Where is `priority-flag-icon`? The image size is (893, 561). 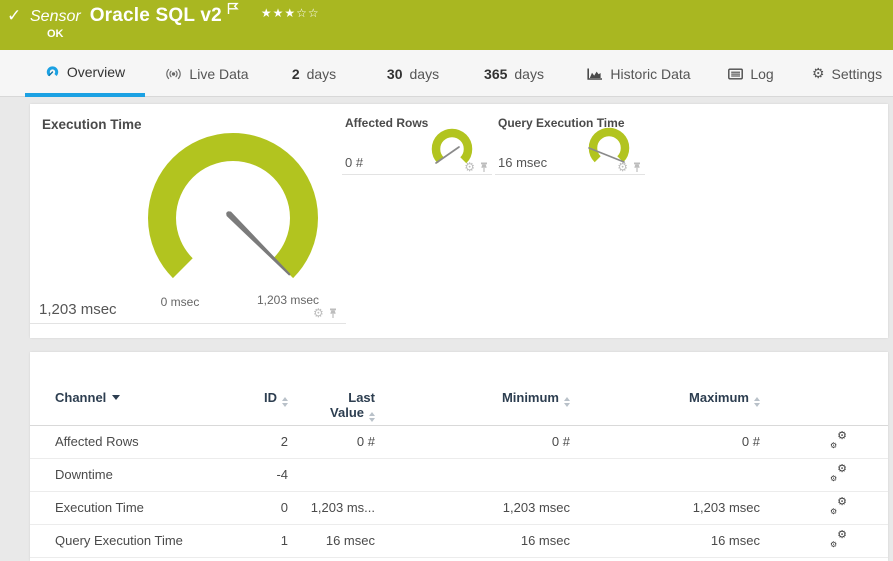
priority-flag-icon is located at coordinates (233, 8).